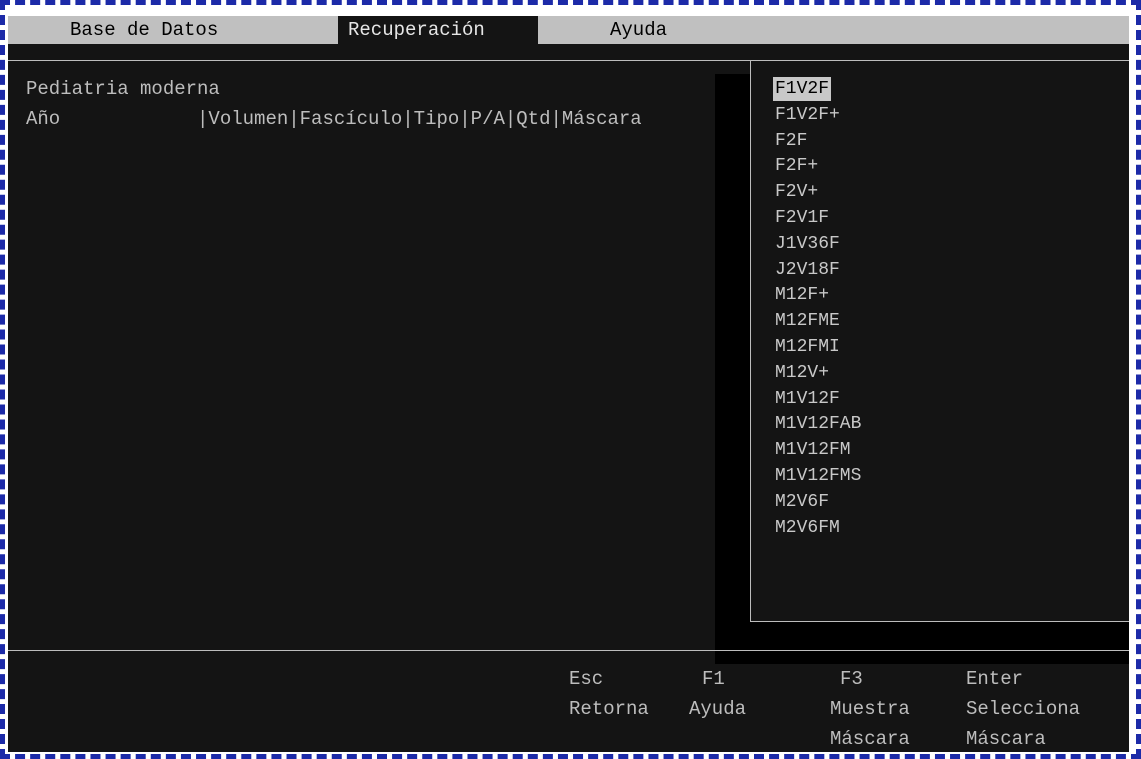 Image resolution: width=1141 pixels, height=759 pixels. Describe the element at coordinates (802, 295) in the screenshot. I see `mask-option: M12F+` at that location.